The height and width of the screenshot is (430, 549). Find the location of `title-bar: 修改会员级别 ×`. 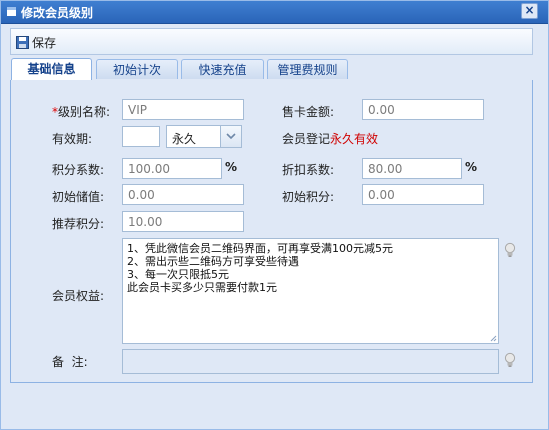

title-bar: 修改会员级别 × is located at coordinates (274, 12).